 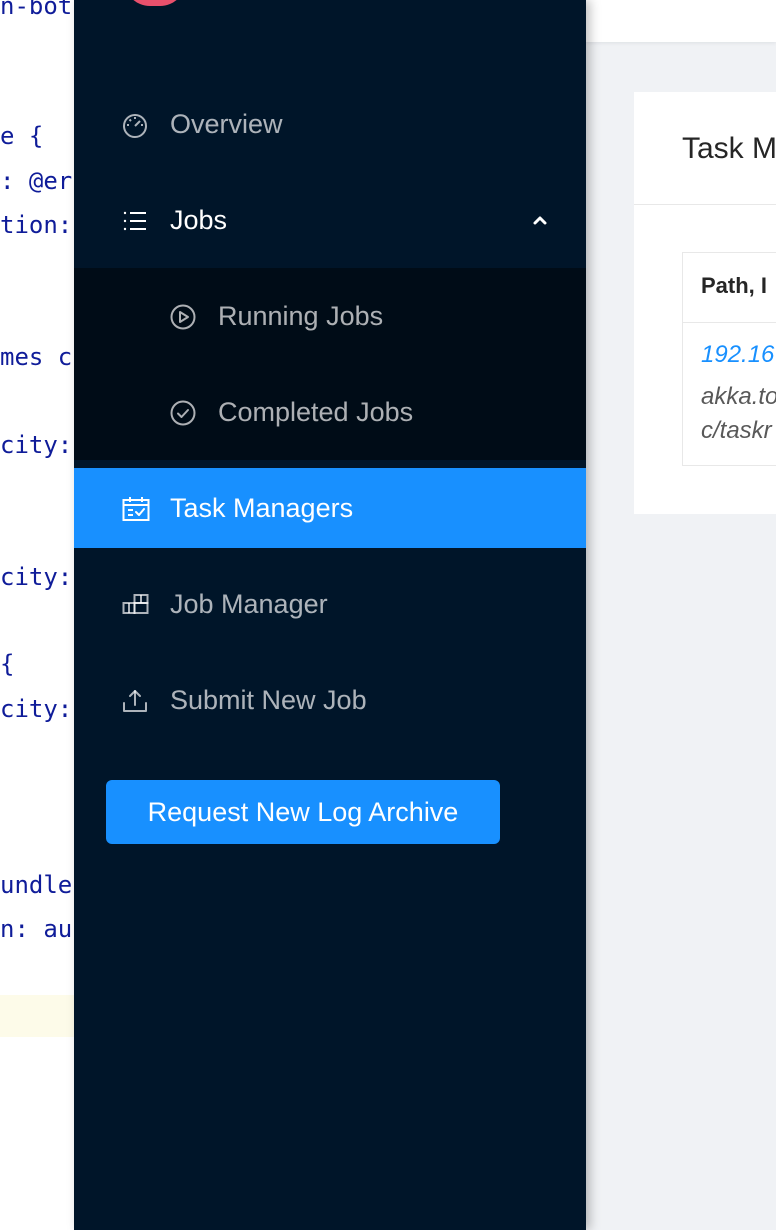 I want to click on sidebar-item-running-jobs: Running Jobs, so click(x=330, y=316).